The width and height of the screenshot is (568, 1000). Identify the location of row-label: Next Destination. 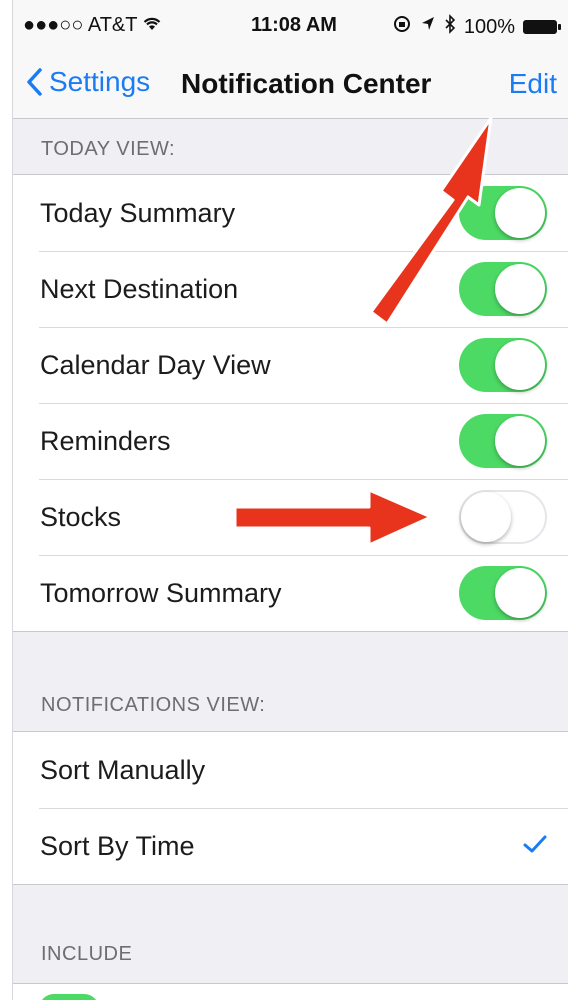
(139, 288).